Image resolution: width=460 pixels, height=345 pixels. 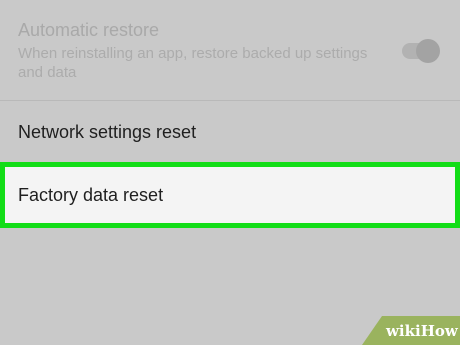 I want to click on network-settings-reset-label: Network settings reset, so click(x=107, y=132).